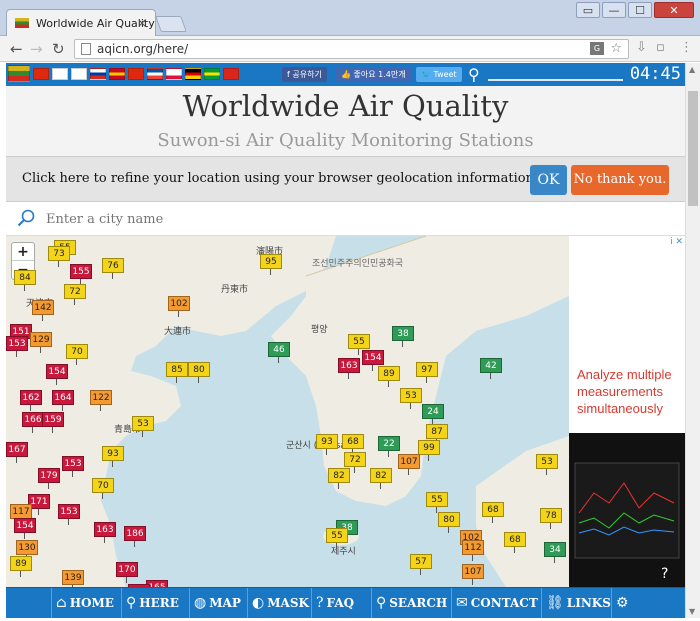 This screenshot has height=621, width=700. I want to click on flag-myanmar-icon, so click(19, 73).